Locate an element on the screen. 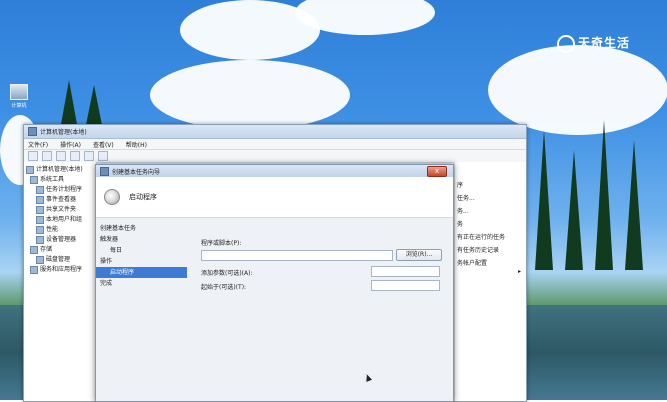 This screenshot has height=402, width=667. step-daily: 每日 is located at coordinates (116, 250).